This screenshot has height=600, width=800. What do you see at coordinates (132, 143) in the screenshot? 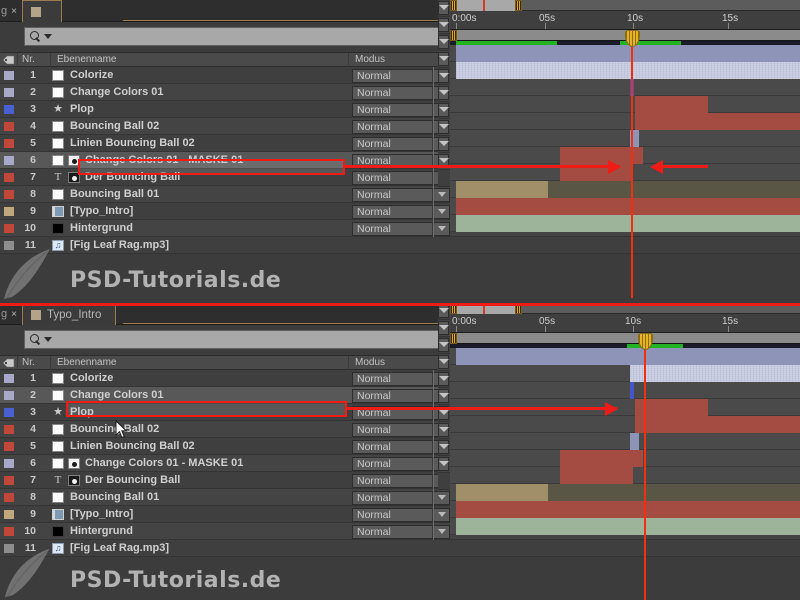
I see `layer-name: Linien Bouncing Ball 02` at bounding box center [132, 143].